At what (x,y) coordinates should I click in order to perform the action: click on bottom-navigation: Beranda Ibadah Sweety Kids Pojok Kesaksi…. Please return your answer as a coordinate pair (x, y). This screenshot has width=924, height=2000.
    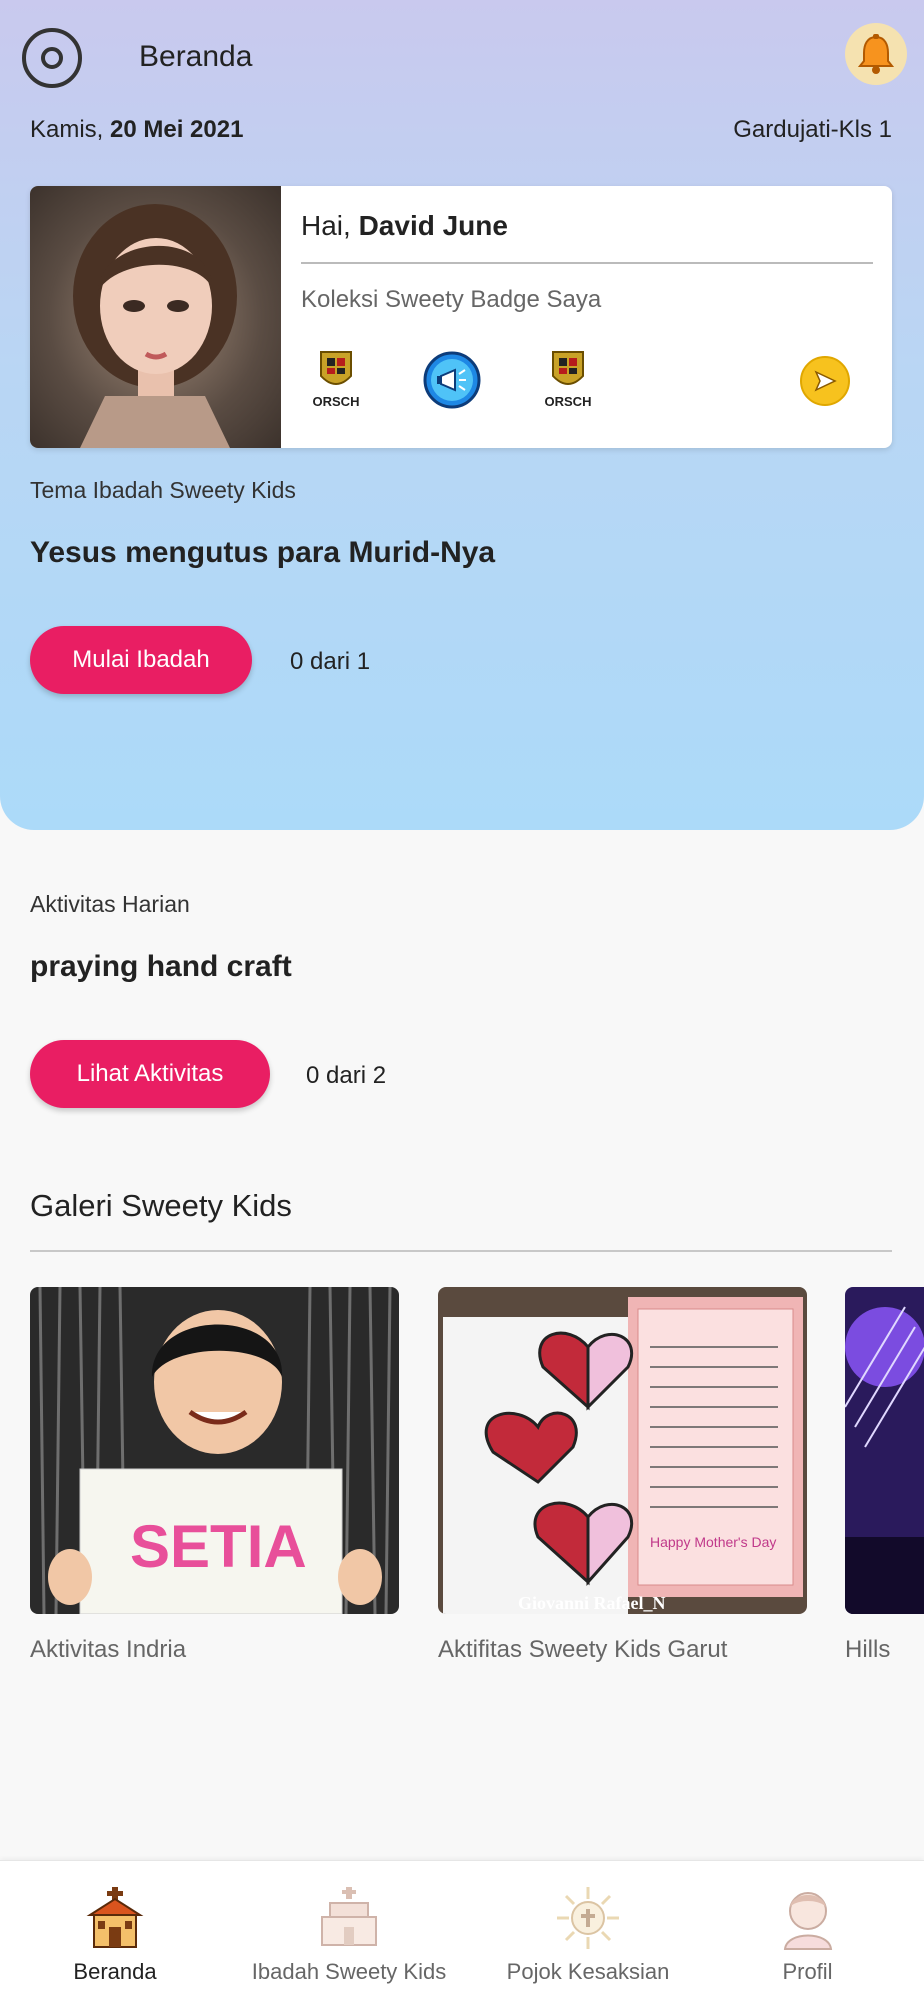
    Looking at the image, I should click on (462, 1930).